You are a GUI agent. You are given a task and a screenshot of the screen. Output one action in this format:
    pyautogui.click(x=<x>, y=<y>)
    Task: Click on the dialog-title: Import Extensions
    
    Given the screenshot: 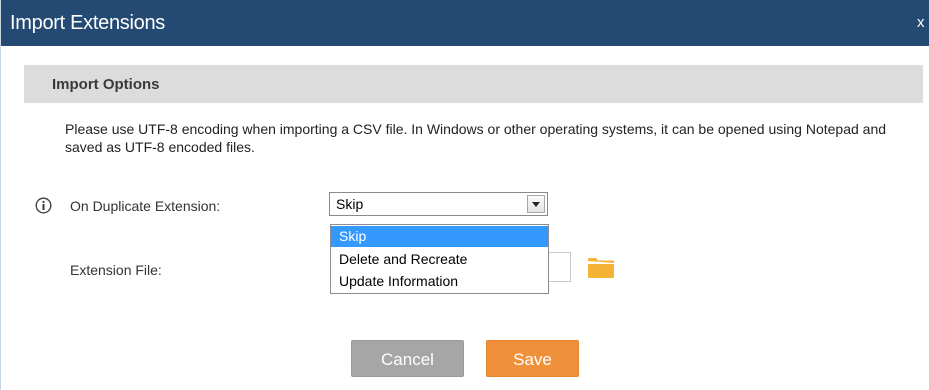 What is the action you would take?
    pyautogui.click(x=87, y=23)
    